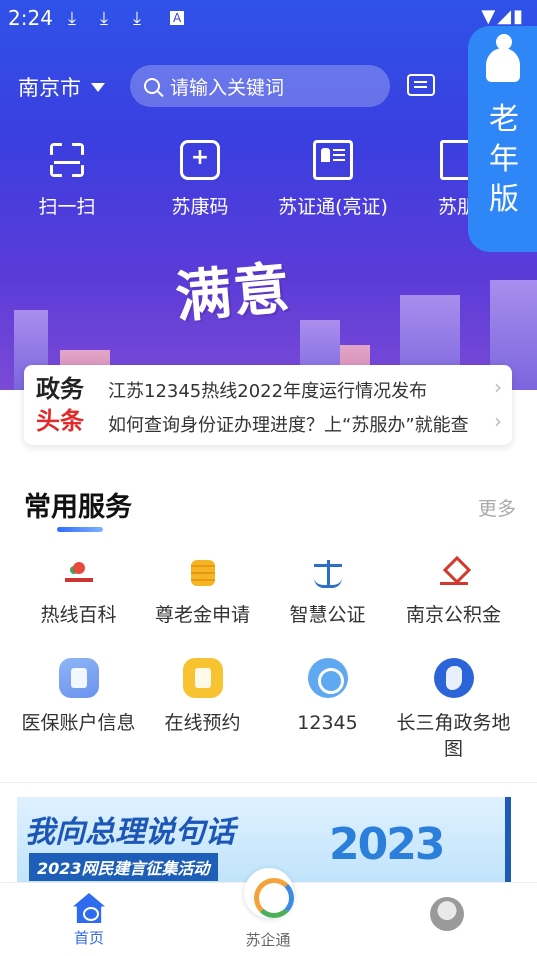  Describe the element at coordinates (233, 293) in the screenshot. I see `banner-title: 满意` at that location.